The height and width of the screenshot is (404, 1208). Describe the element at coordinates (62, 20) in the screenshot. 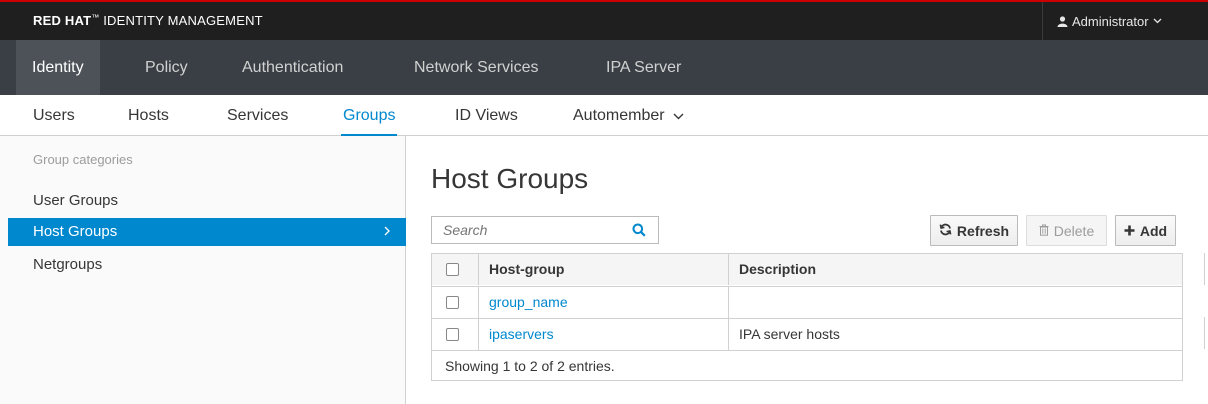

I see `brand-name: RED HAT` at that location.